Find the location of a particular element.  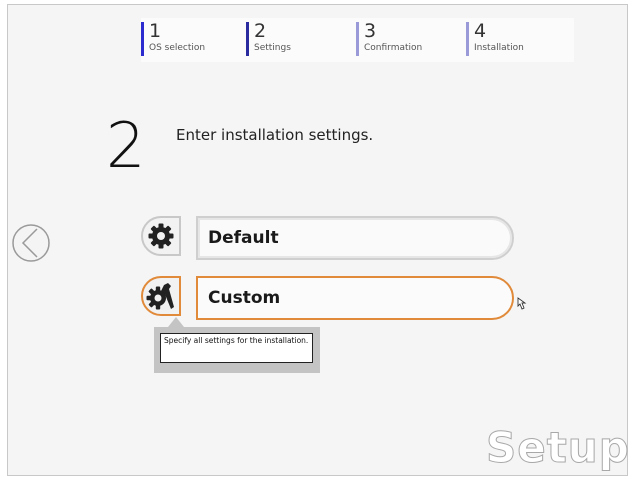

current-step-number: 2 is located at coordinates (126, 145).